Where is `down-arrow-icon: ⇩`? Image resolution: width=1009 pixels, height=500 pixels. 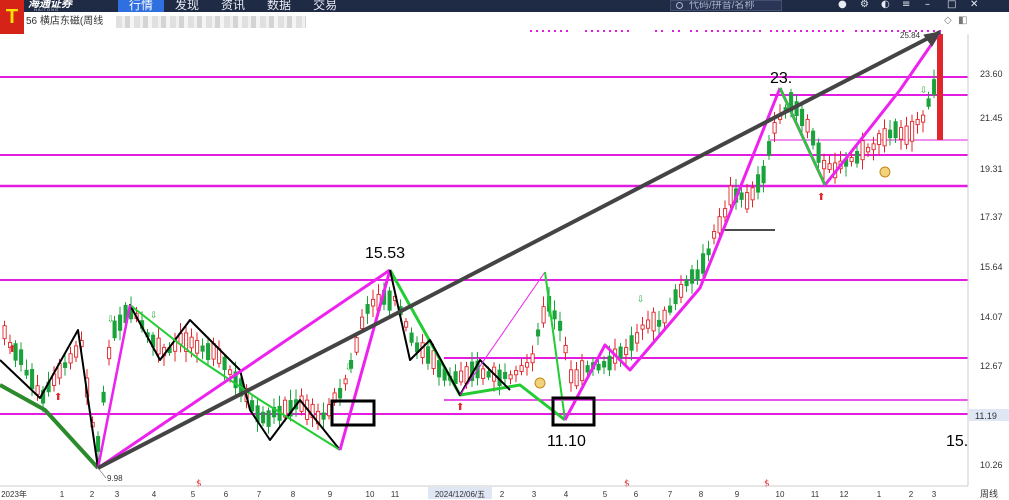
down-arrow-icon: ⇩ is located at coordinates (641, 300).